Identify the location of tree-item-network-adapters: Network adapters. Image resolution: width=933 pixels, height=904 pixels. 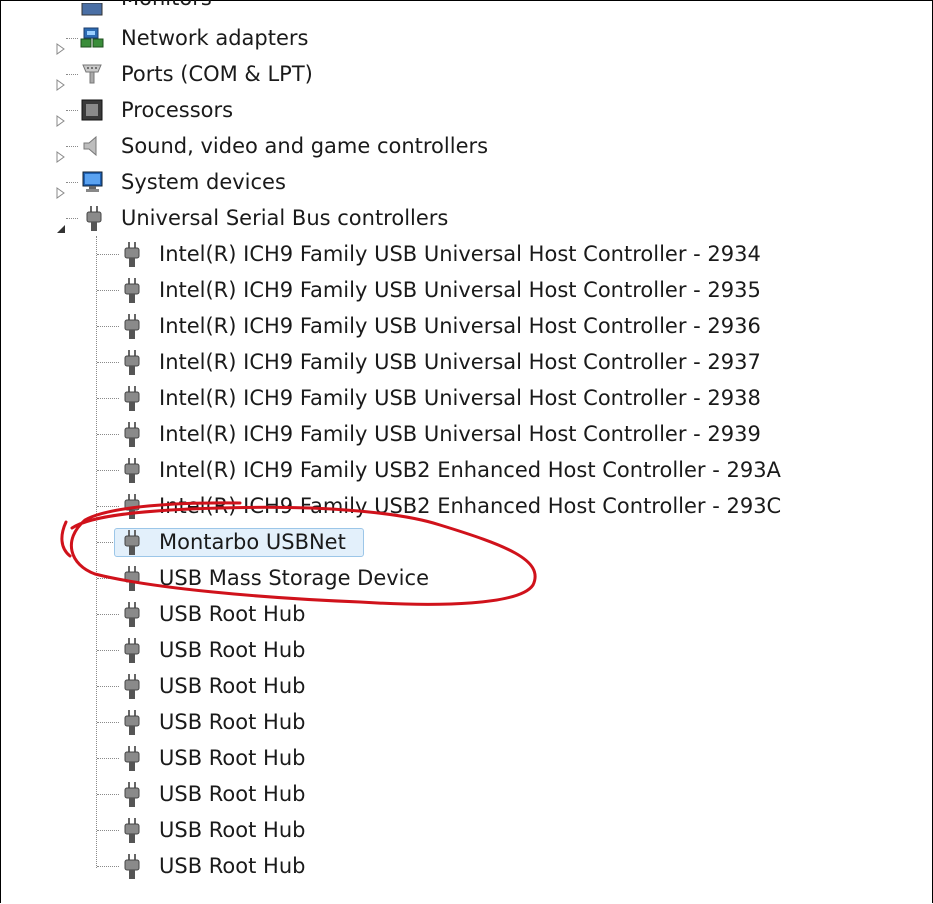
(200, 38).